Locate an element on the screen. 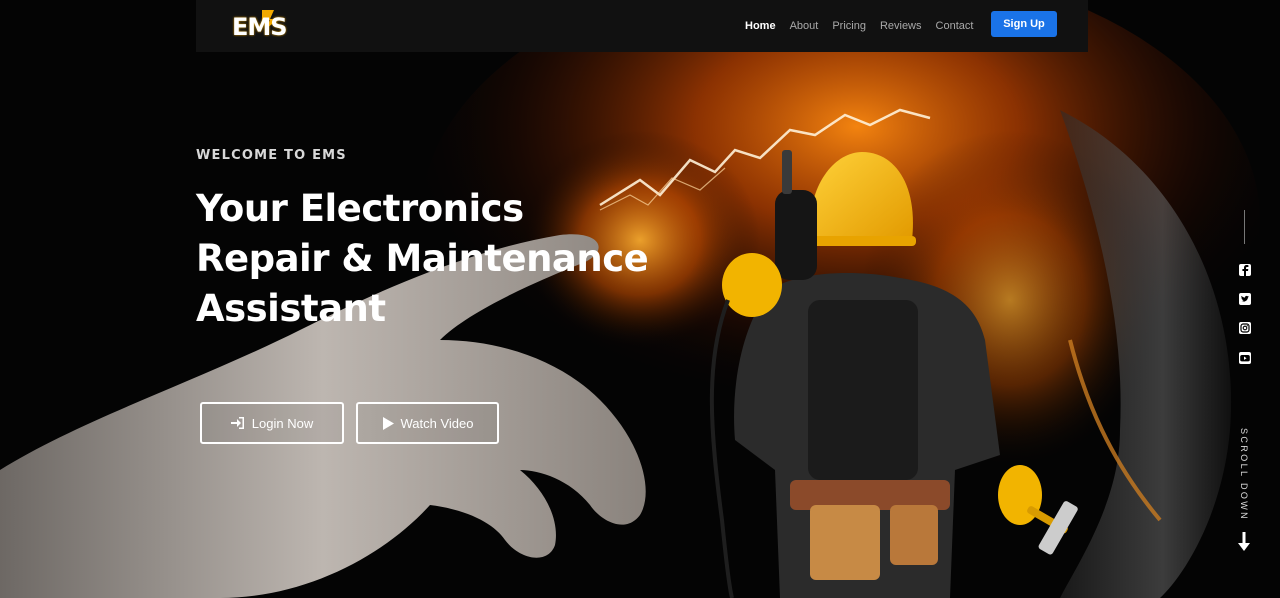 The height and width of the screenshot is (598, 1280). watch-video-button: Watch Video is located at coordinates (427, 423).